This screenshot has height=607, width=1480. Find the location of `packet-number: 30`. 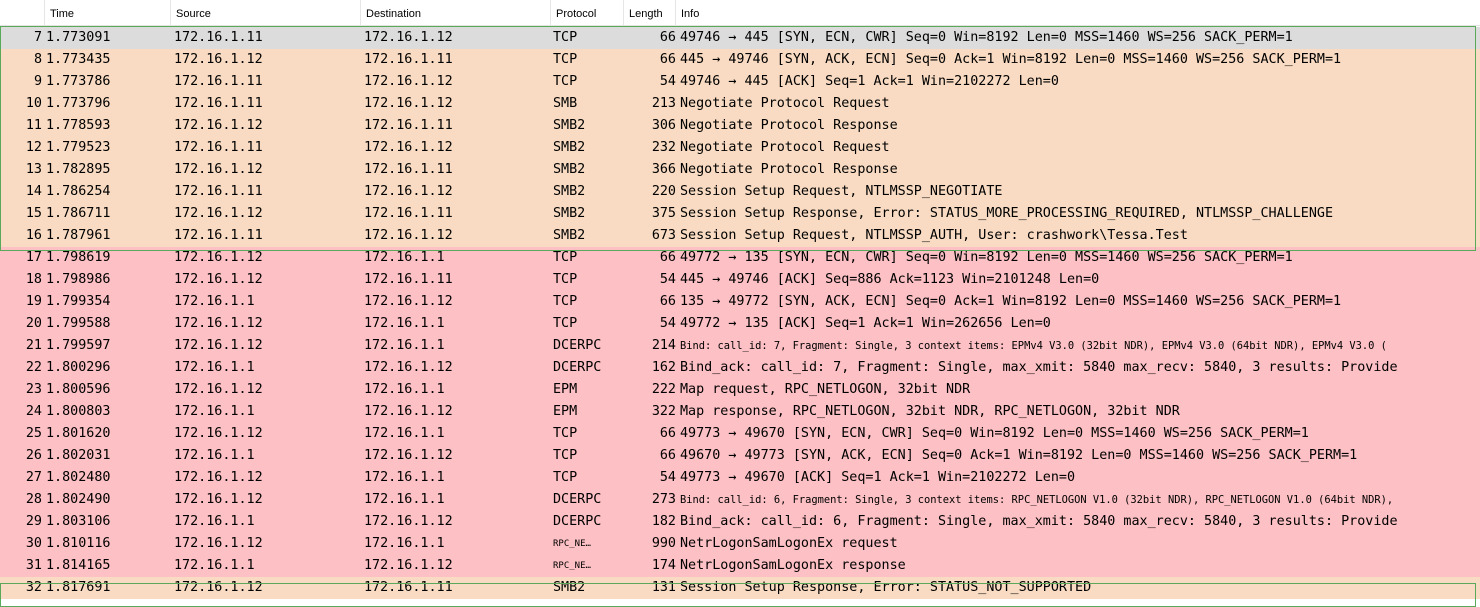

packet-number: 30 is located at coordinates (33, 543).